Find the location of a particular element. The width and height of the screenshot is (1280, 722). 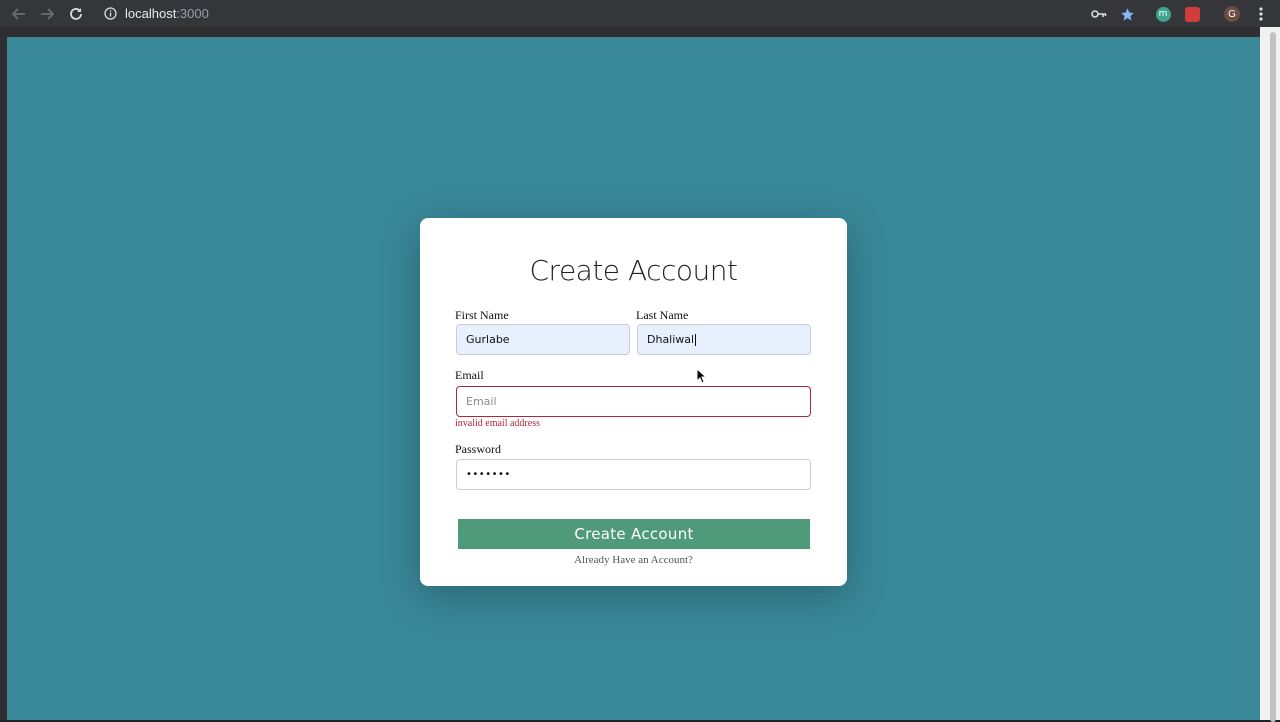

first-name-input: Gurlabe is located at coordinates (543, 339).